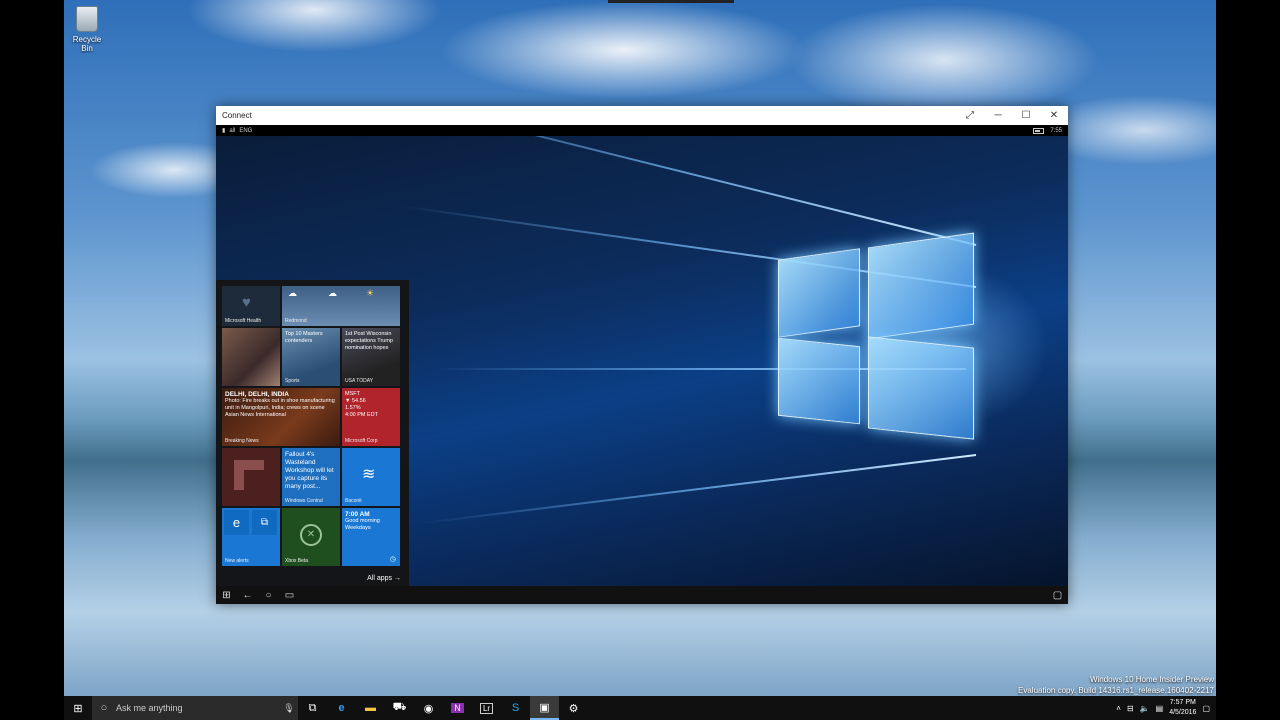  I want to click on tile-label: Sports, so click(292, 381).